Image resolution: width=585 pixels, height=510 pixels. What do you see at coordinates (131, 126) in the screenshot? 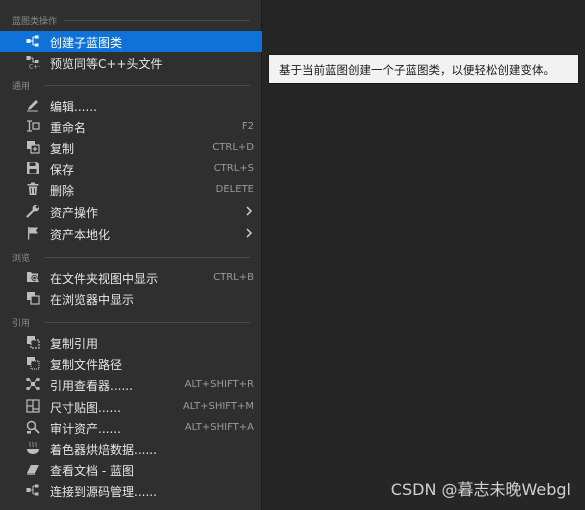
I see `menu-item-rename: 重命名 F2` at bounding box center [131, 126].